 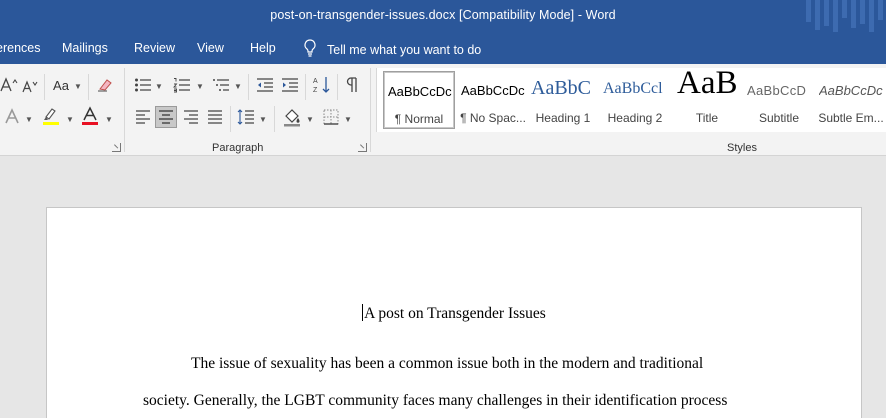 I want to click on style-name: Title, so click(x=707, y=118).